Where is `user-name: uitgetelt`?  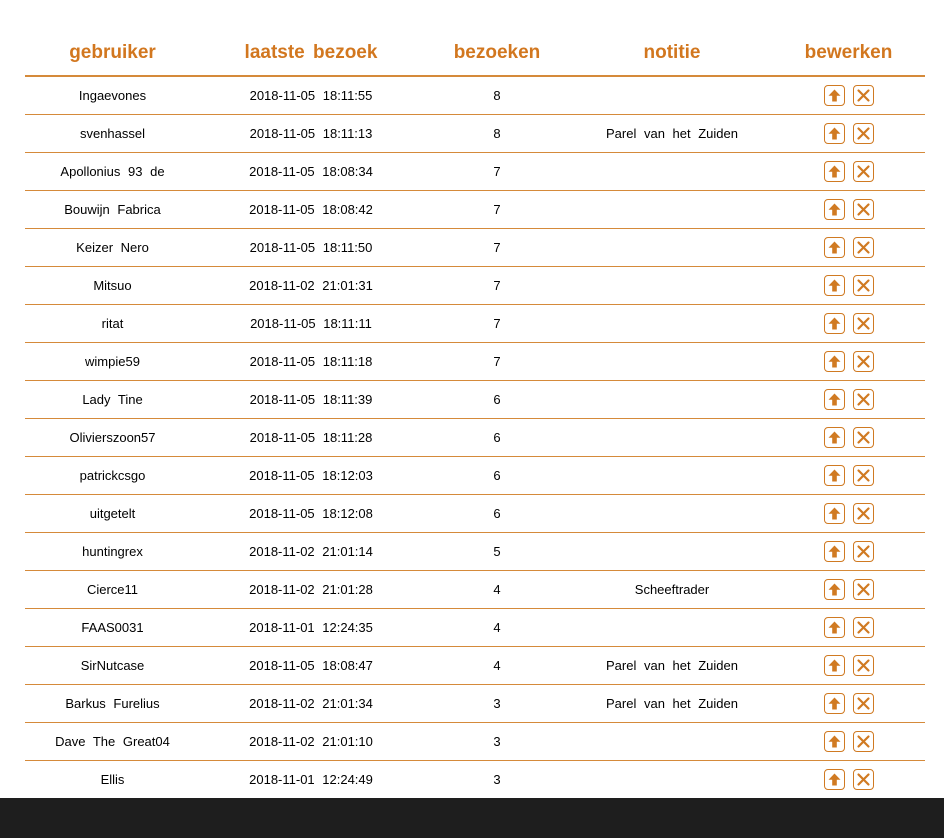
user-name: uitgetelt is located at coordinates (112, 513).